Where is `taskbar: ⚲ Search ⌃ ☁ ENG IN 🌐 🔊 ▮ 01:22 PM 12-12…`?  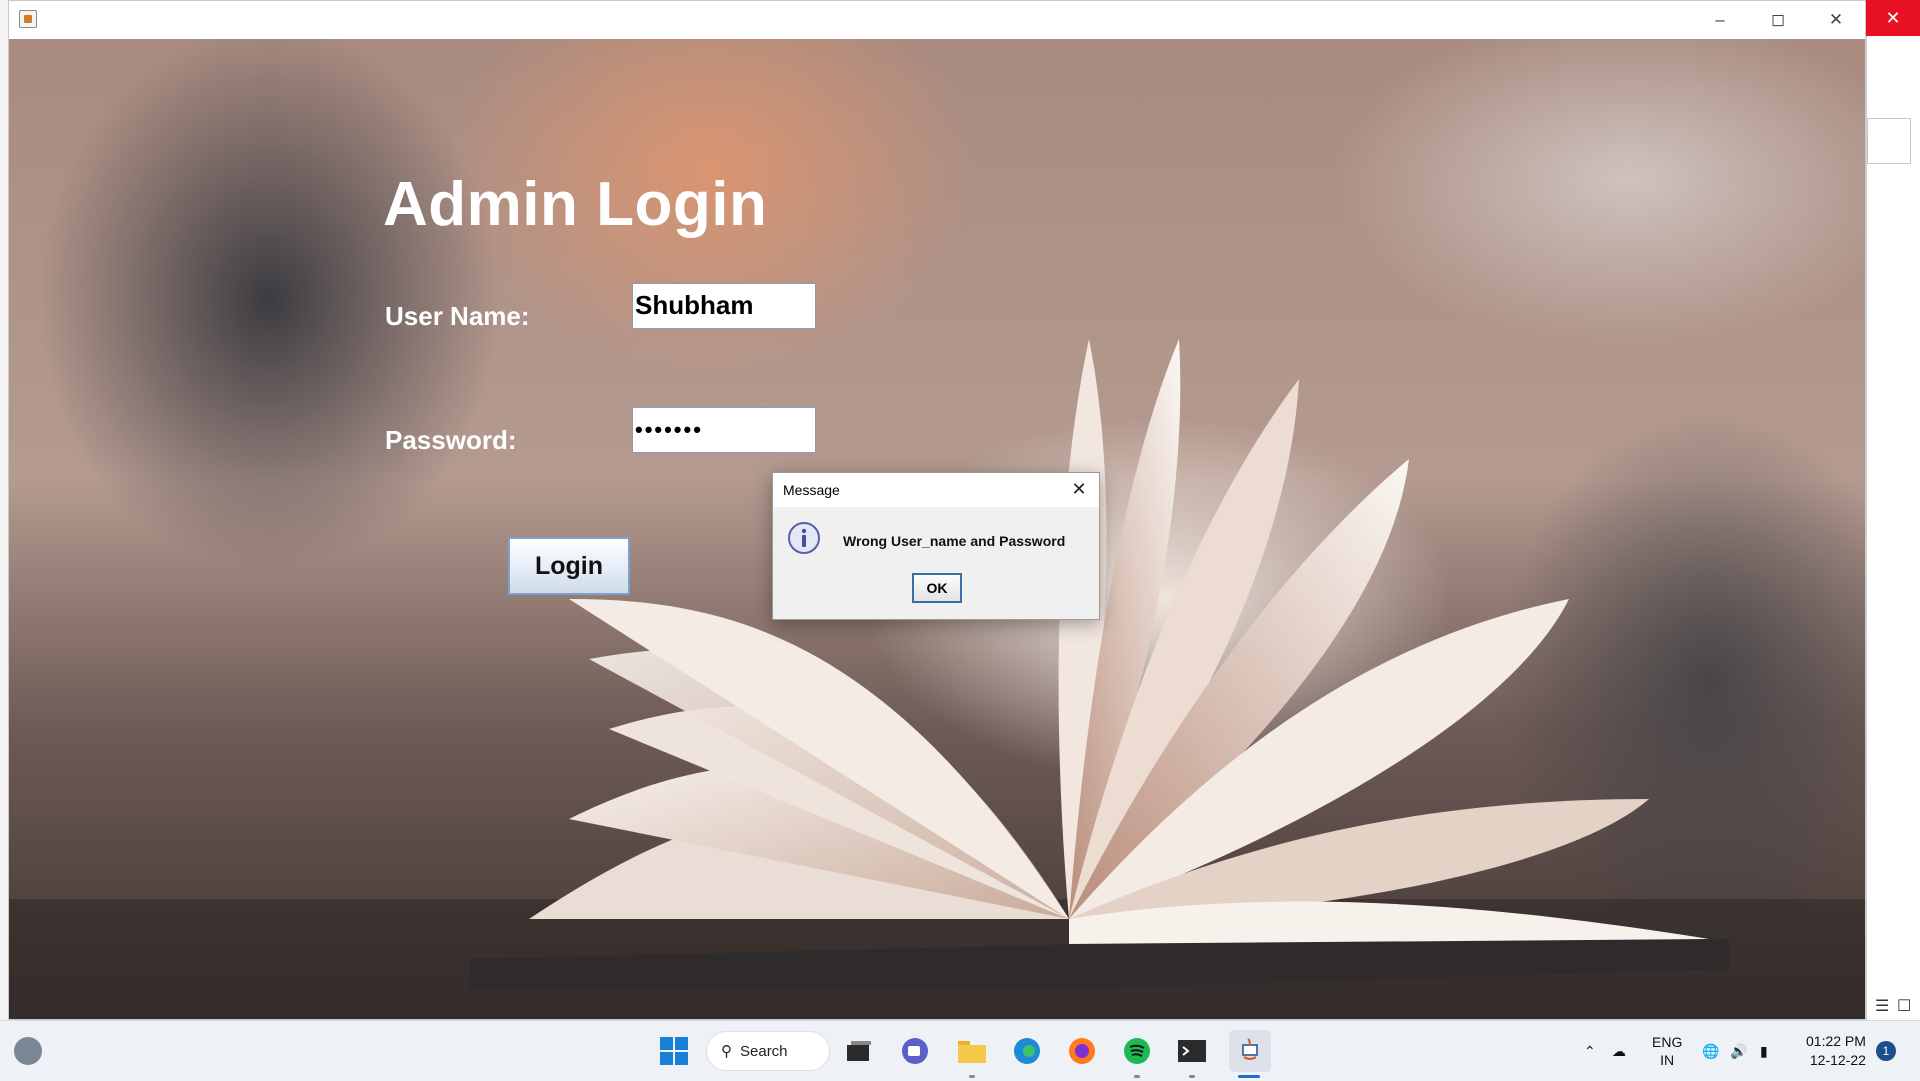
taskbar: ⚲ Search ⌃ ☁ ENG IN 🌐 🔊 ▮ 01:22 PM 12-12… is located at coordinates (960, 1050).